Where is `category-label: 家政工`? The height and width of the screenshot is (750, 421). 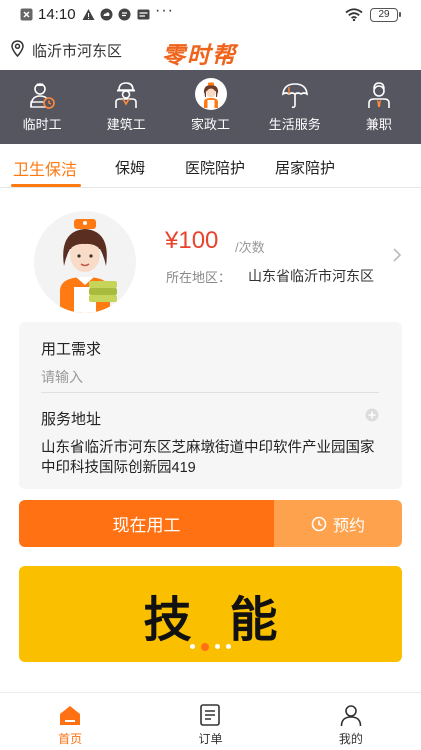
category-label: 家政工 is located at coordinates (211, 124).